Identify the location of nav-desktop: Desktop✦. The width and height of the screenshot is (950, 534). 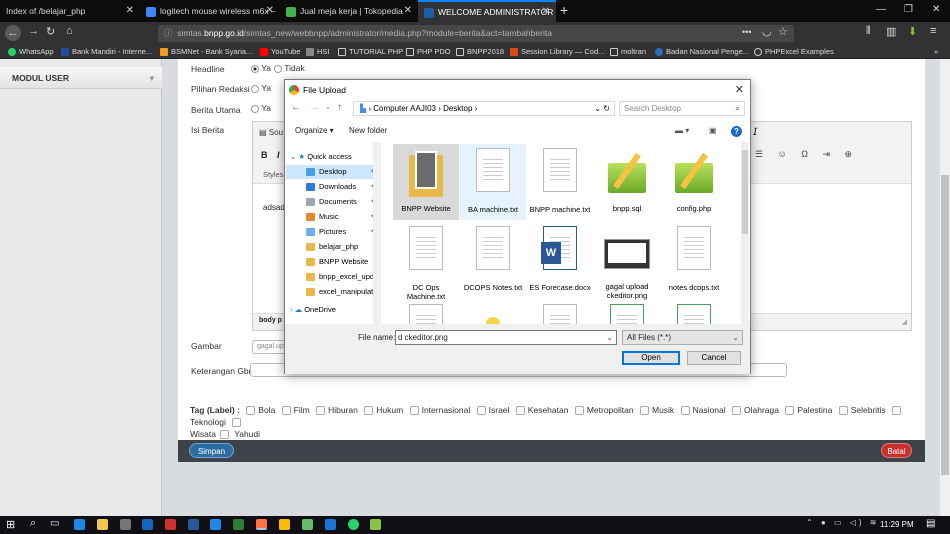
(332, 172).